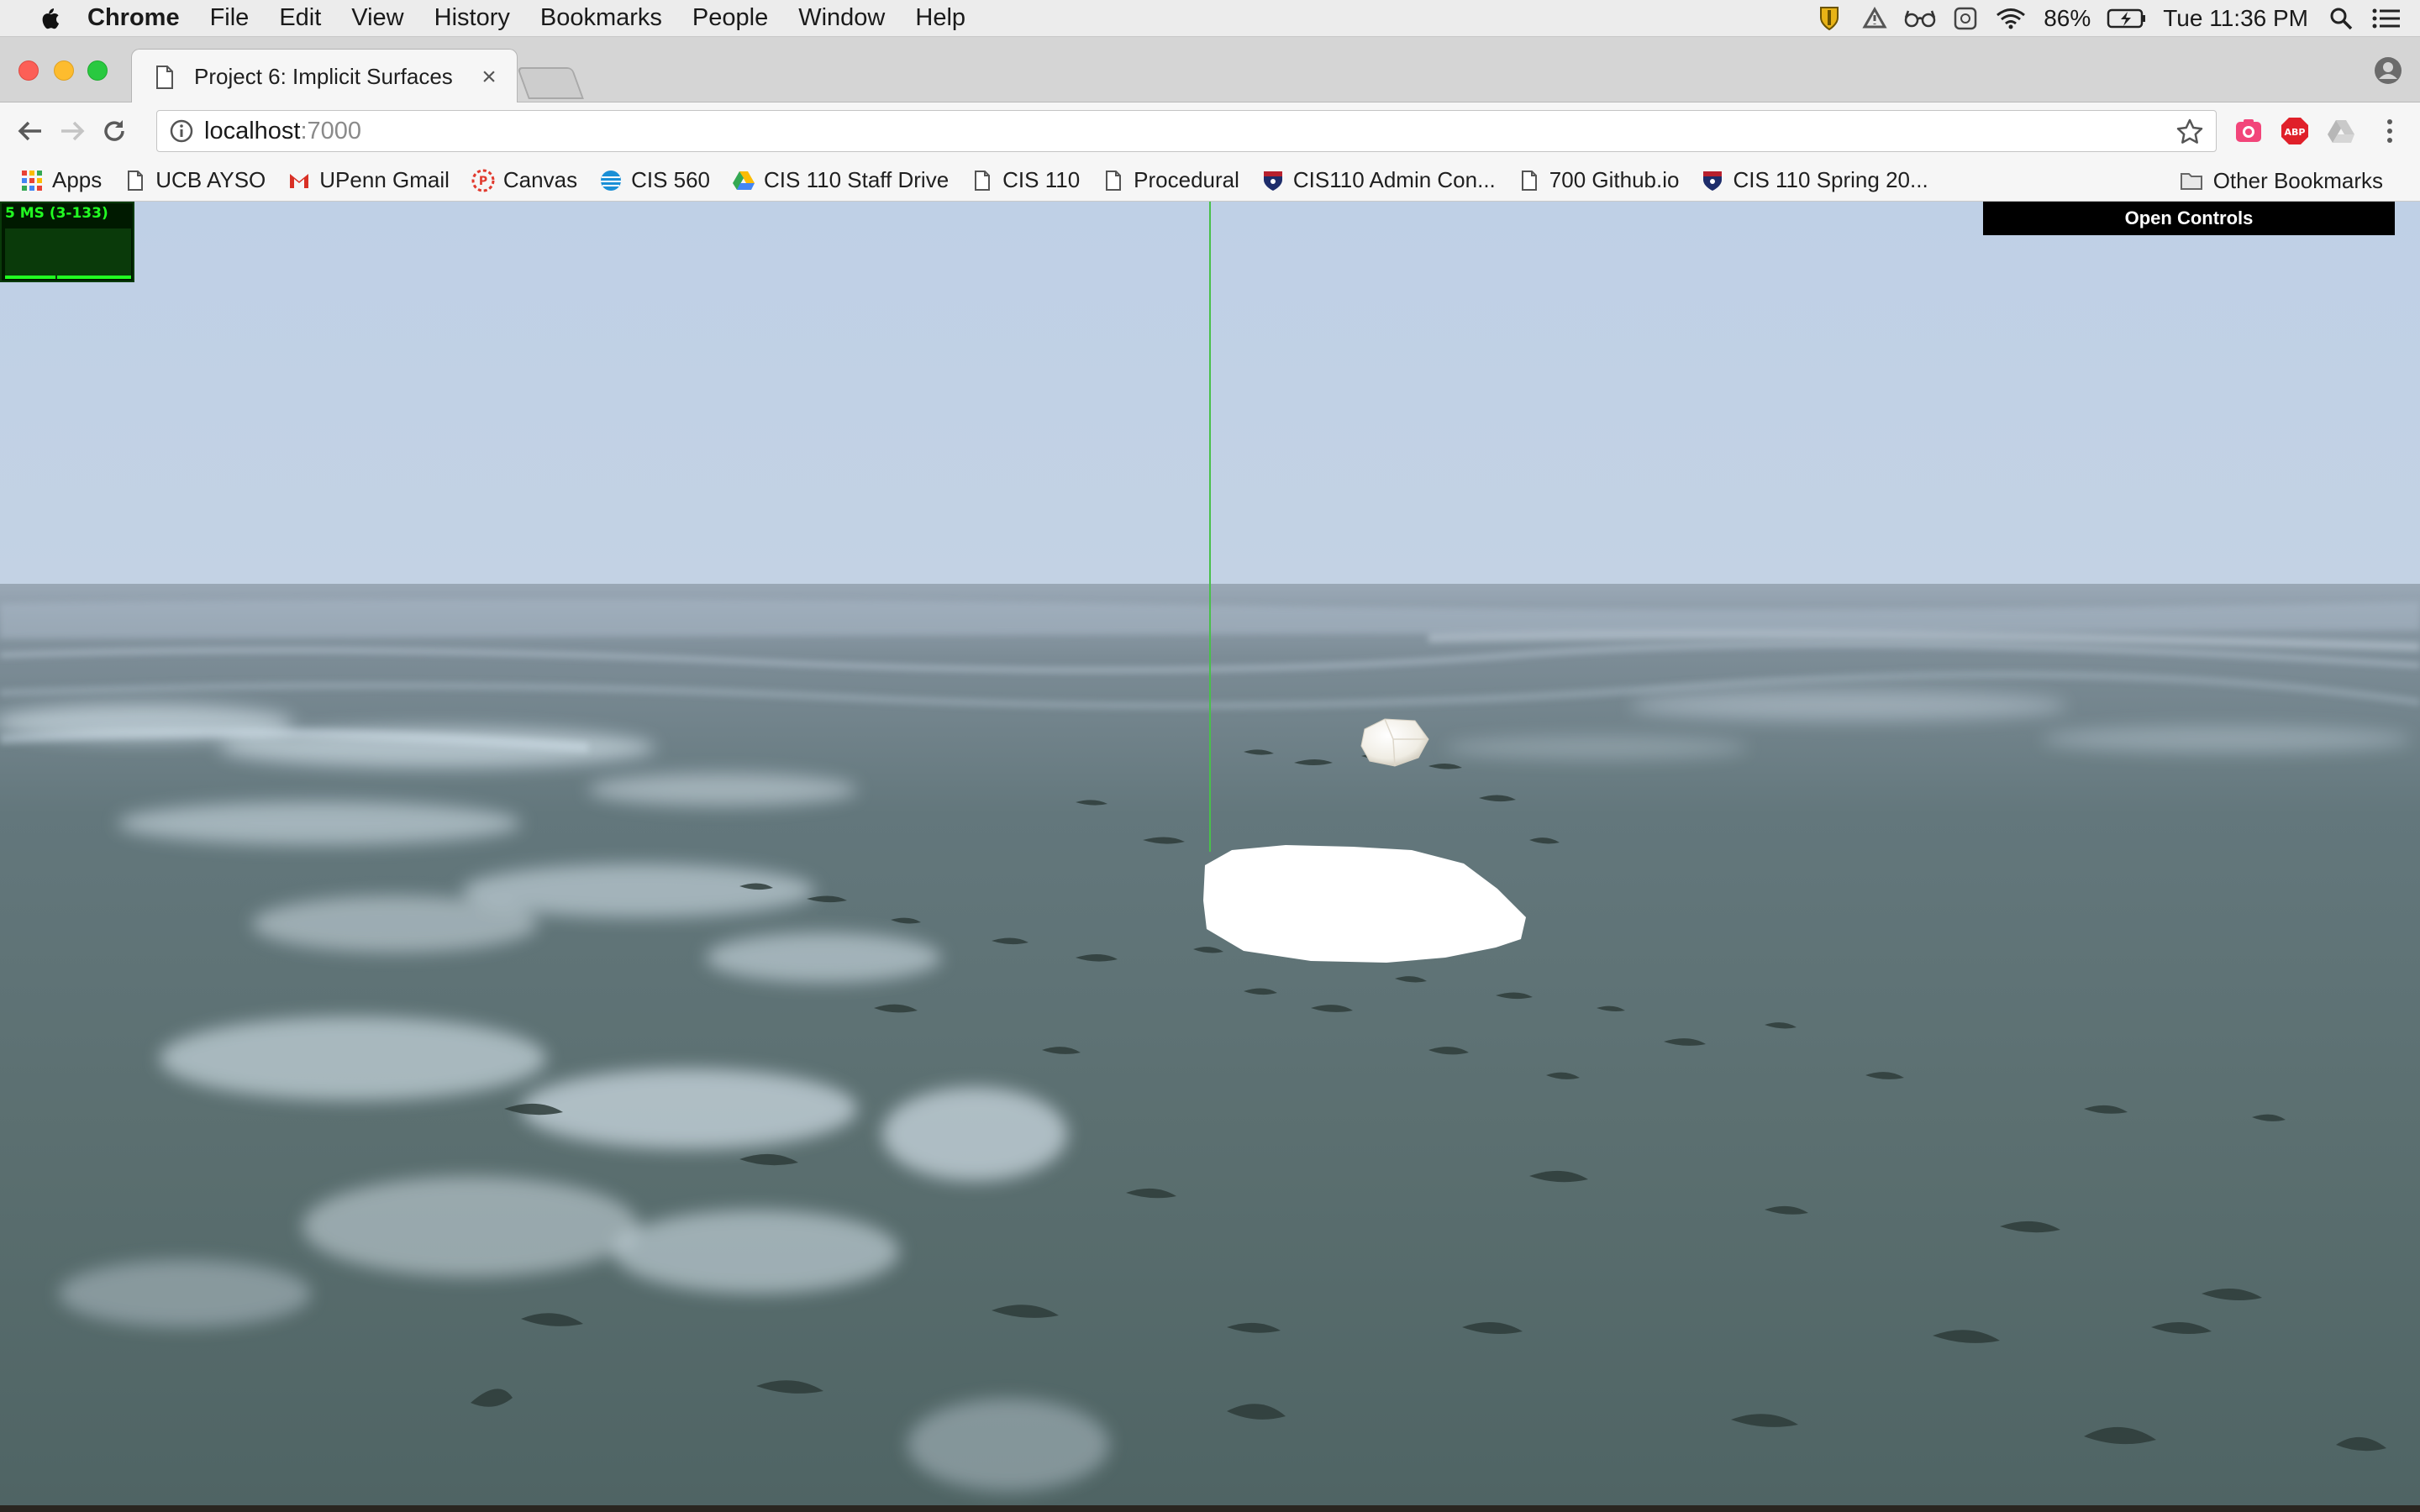  What do you see at coordinates (1966, 18) in the screenshot?
I see `screen-capture-icon` at bounding box center [1966, 18].